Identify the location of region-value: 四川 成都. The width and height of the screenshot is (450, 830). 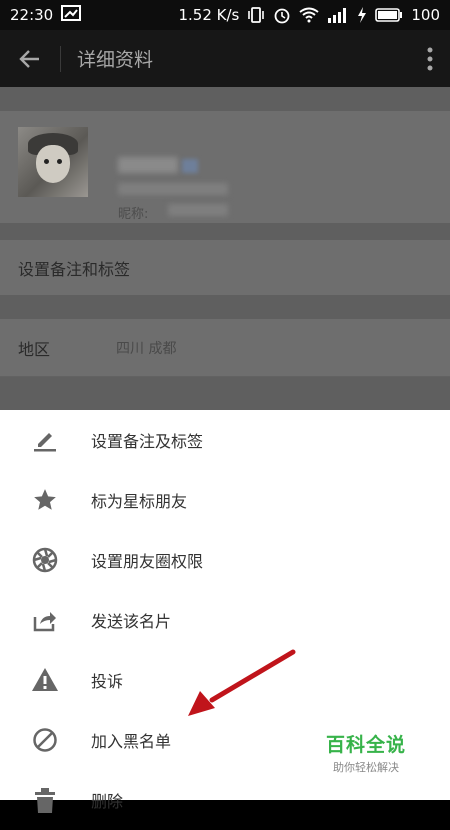
(146, 348).